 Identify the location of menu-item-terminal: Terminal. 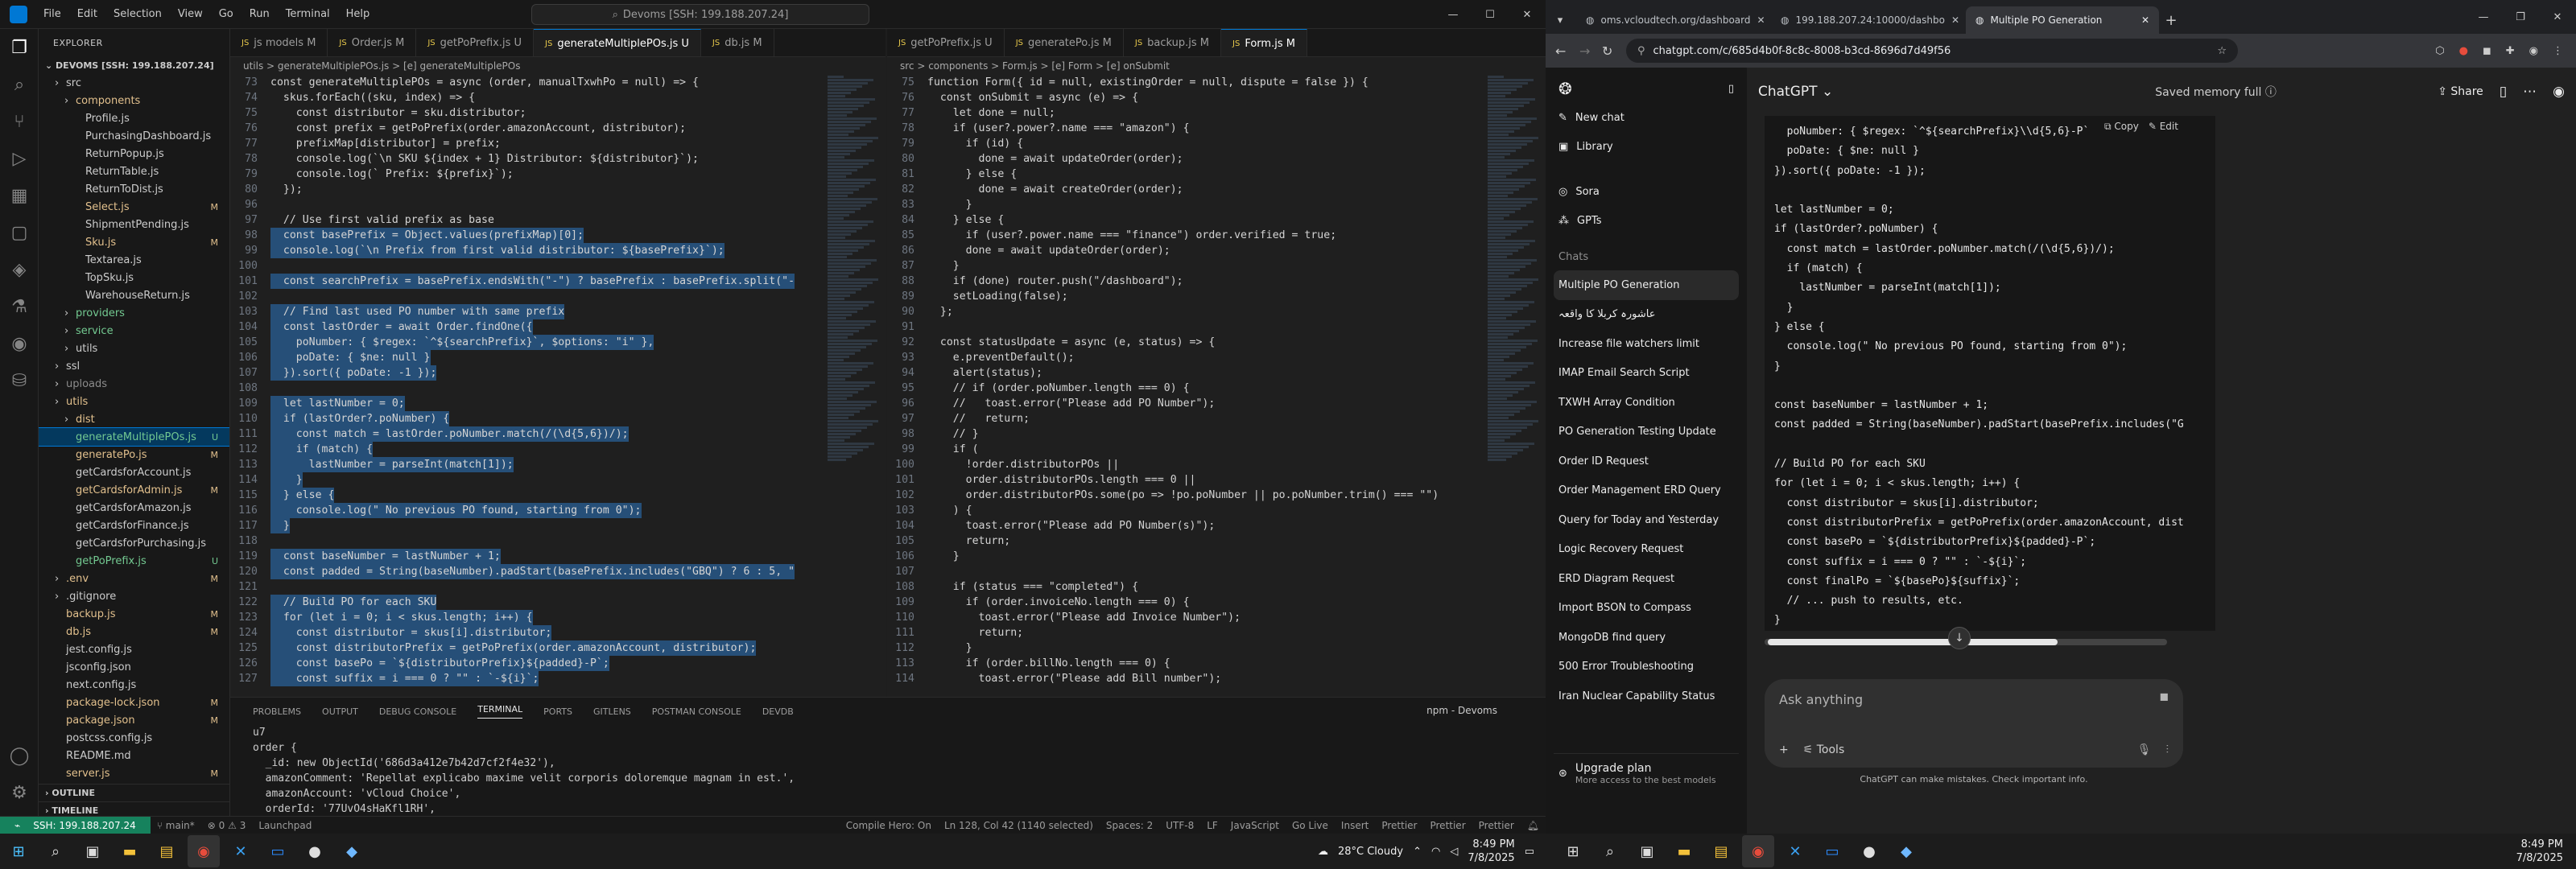
(308, 14).